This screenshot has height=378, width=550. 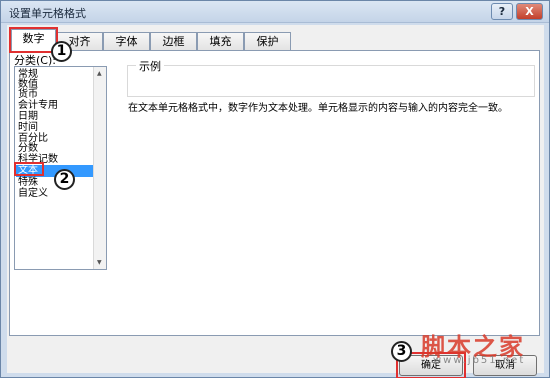 What do you see at coordinates (529, 11) in the screenshot?
I see `close-button: X` at bounding box center [529, 11].